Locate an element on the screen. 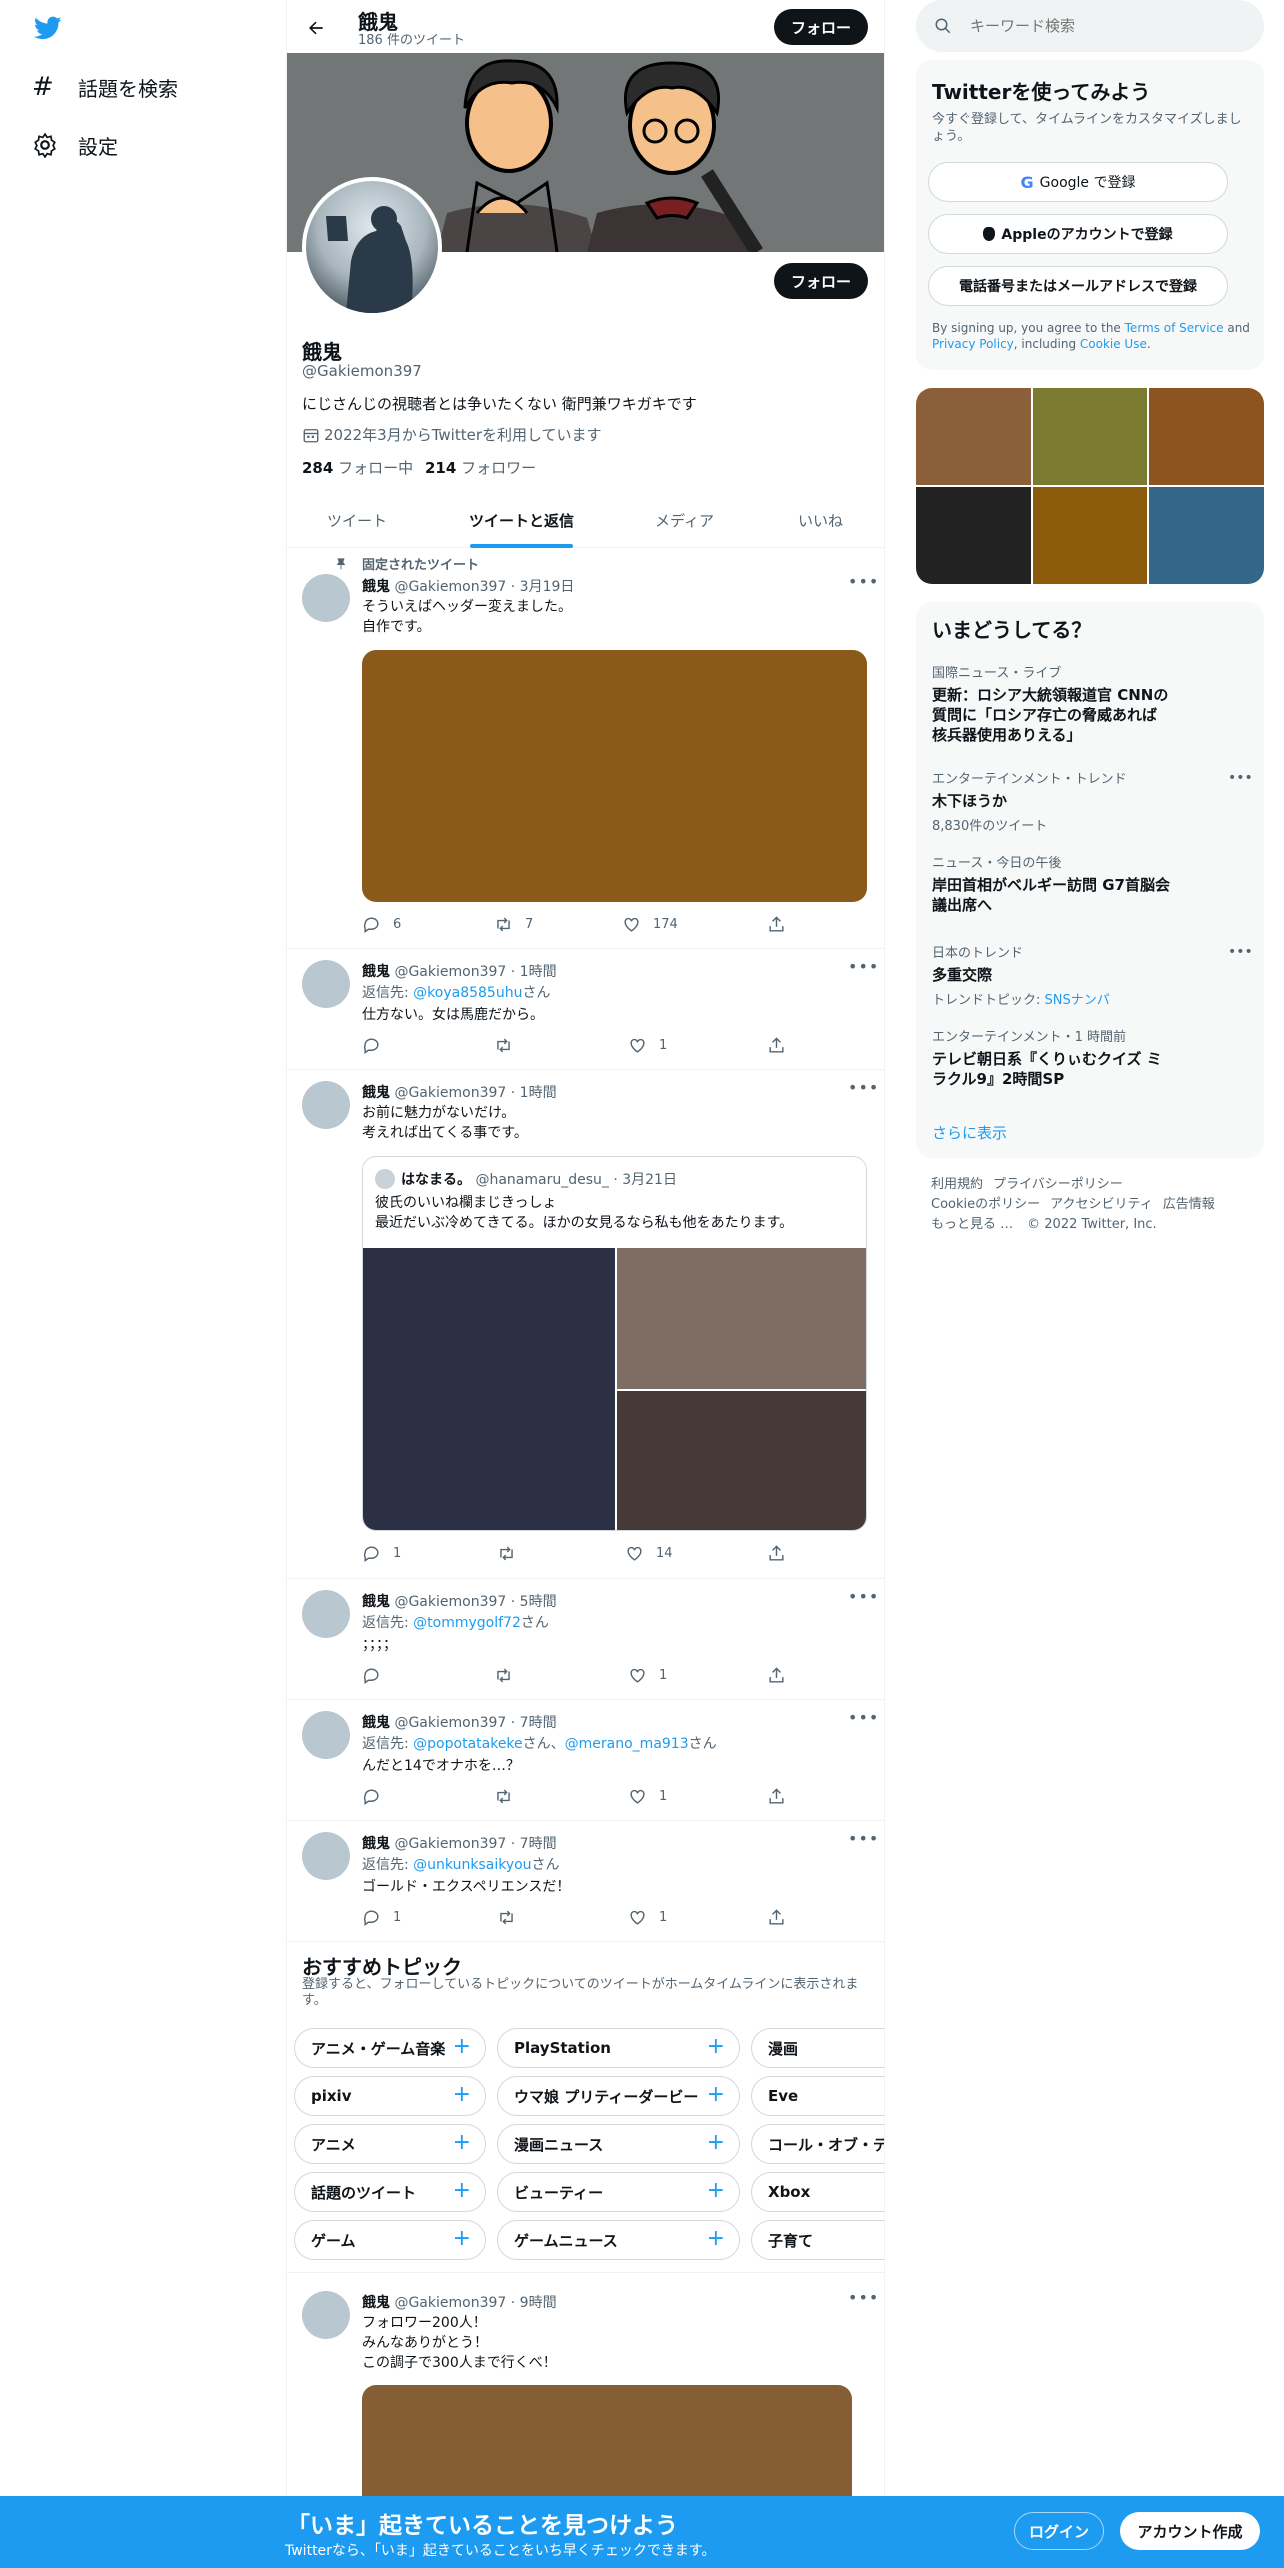 The image size is (1284, 2568). reply-to-link: @popotatakeke is located at coordinates (467, 1744).